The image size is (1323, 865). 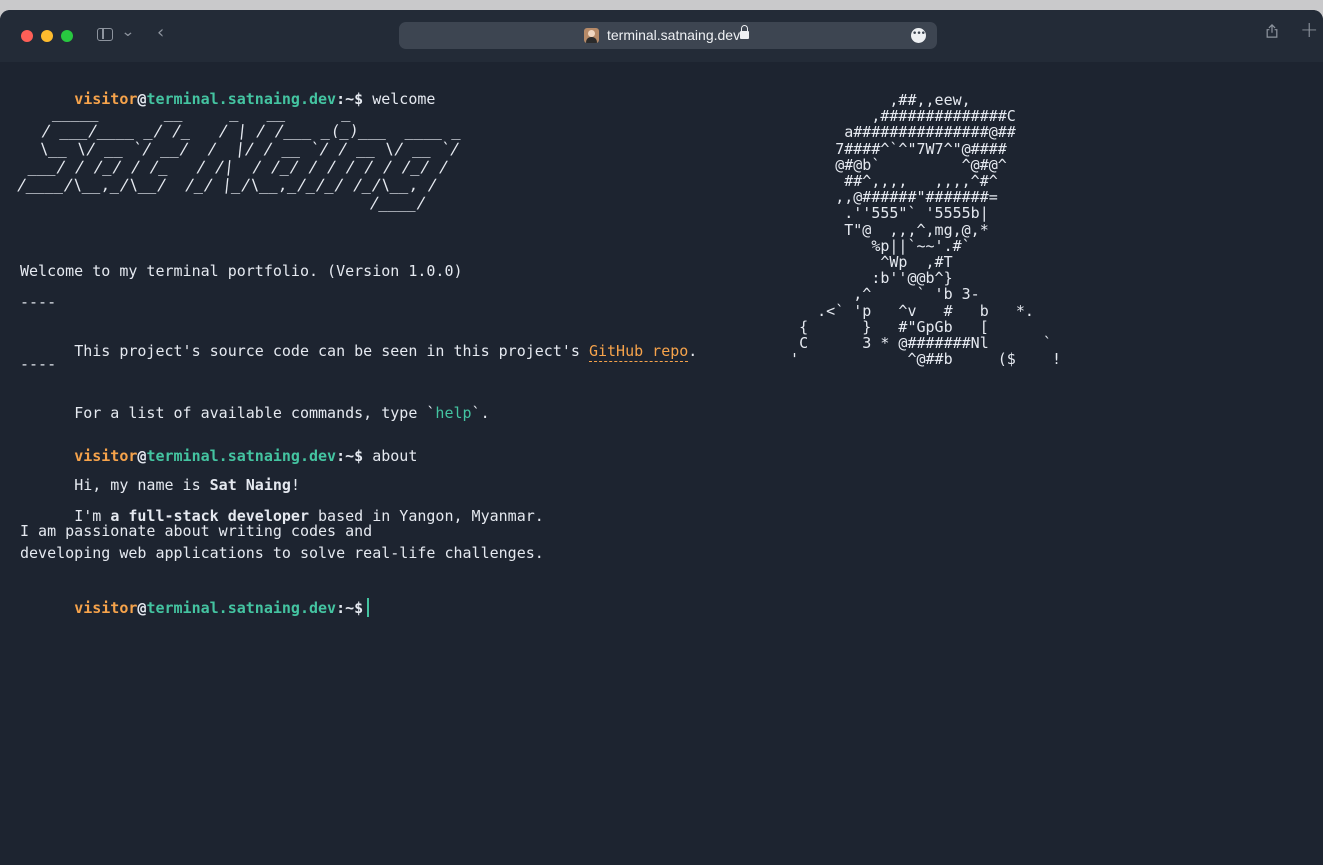 I want to click on about-line-passion: I am passionate about writing codes and, so click(x=196, y=531).